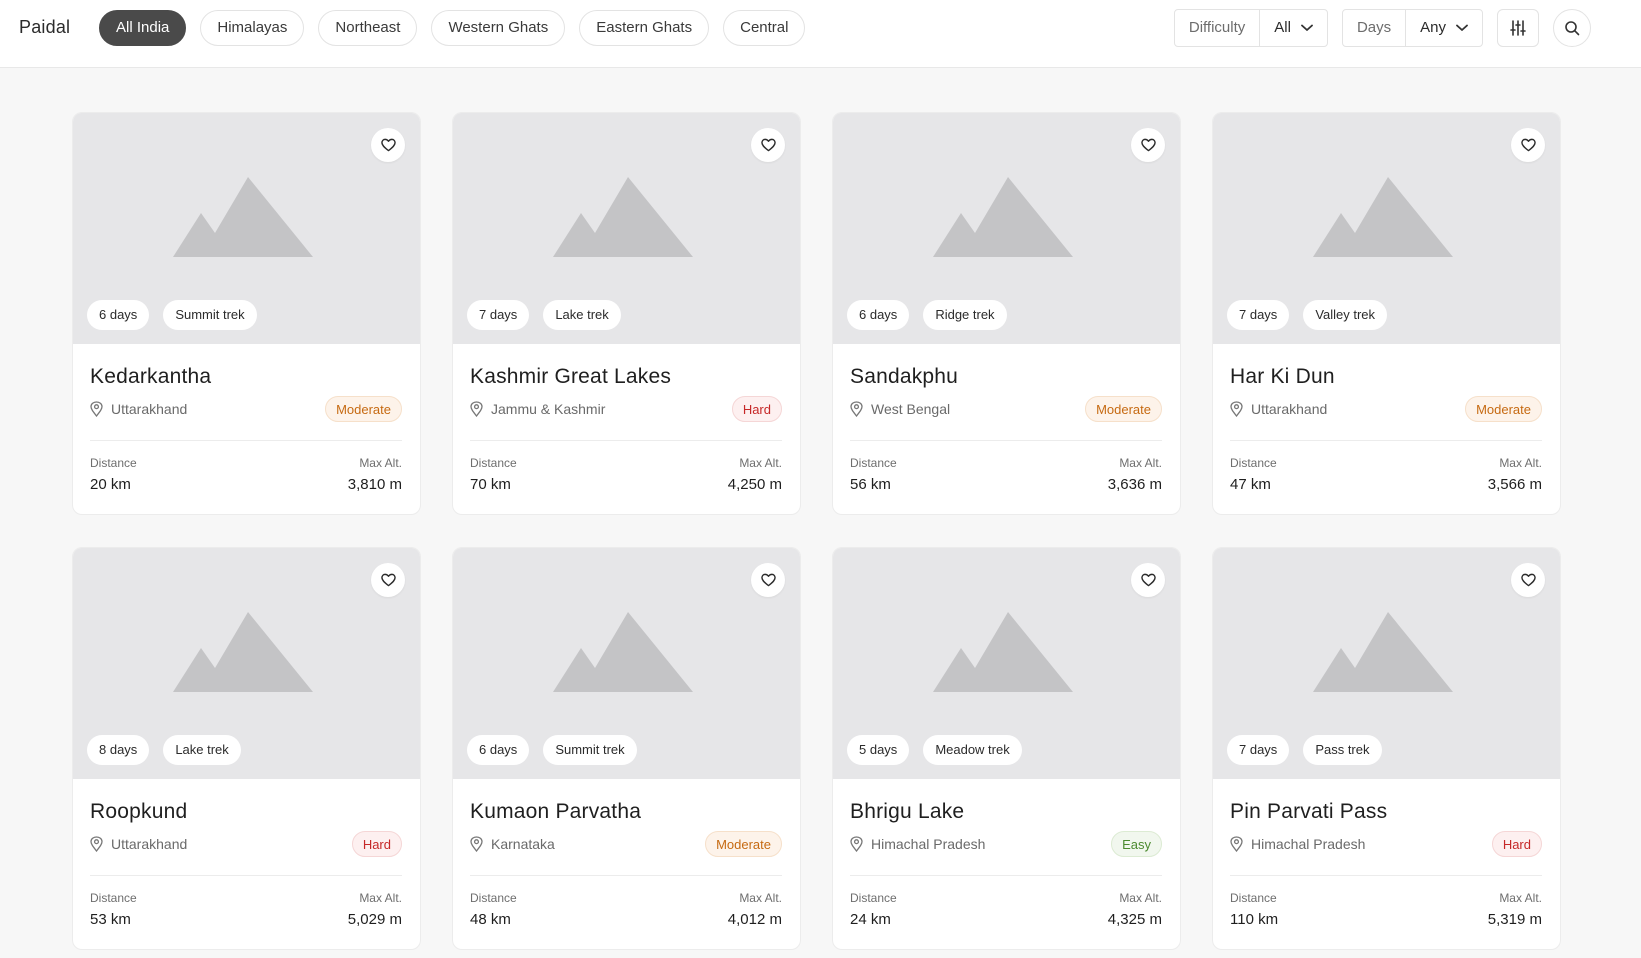 This screenshot has height=958, width=1641. Describe the element at coordinates (1444, 28) in the screenshot. I see `days-dropdown: Any` at that location.